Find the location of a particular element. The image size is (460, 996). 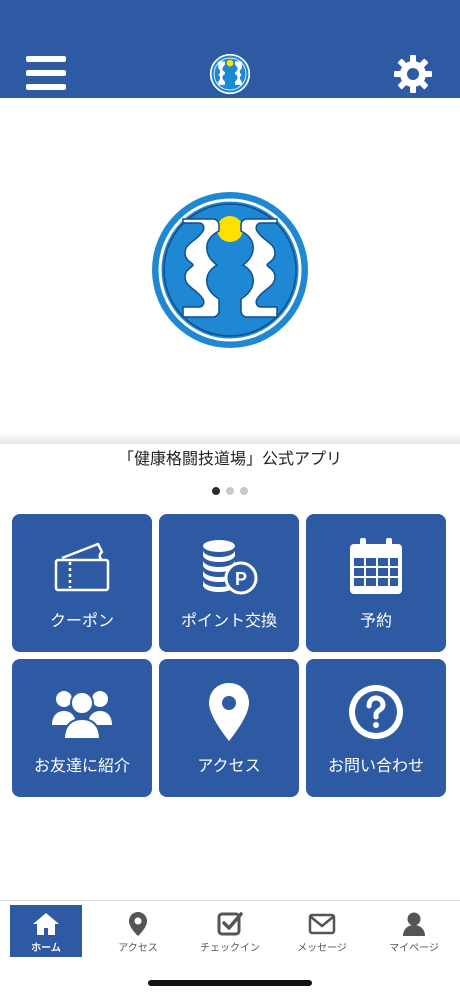

envelope-icon is located at coordinates (322, 924).